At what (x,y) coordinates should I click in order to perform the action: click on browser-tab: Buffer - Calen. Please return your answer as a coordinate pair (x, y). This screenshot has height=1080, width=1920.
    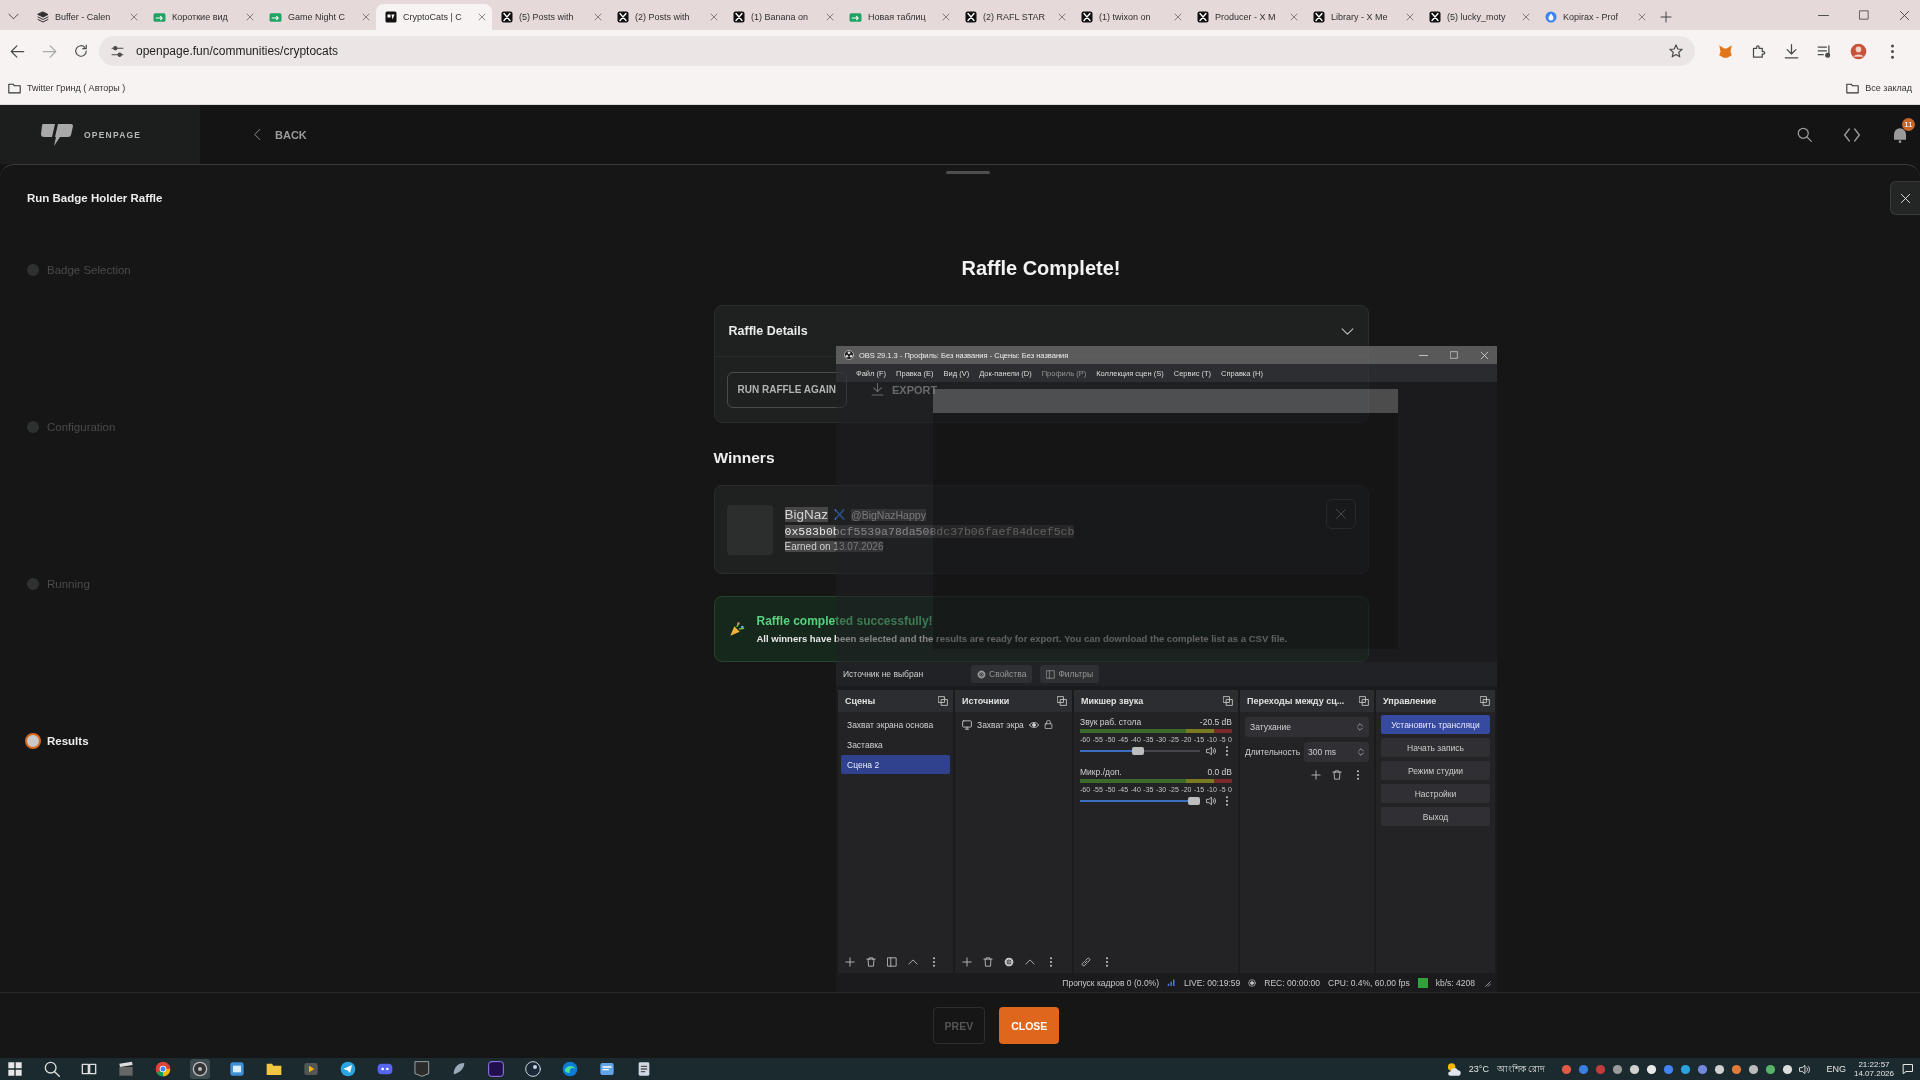
    Looking at the image, I should click on (86, 17).